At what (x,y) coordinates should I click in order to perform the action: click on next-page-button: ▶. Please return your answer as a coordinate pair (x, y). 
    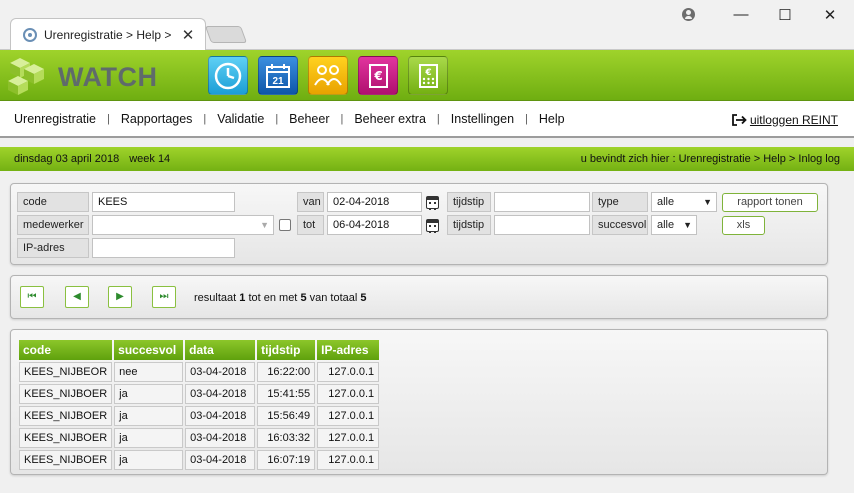
    Looking at the image, I should click on (120, 297).